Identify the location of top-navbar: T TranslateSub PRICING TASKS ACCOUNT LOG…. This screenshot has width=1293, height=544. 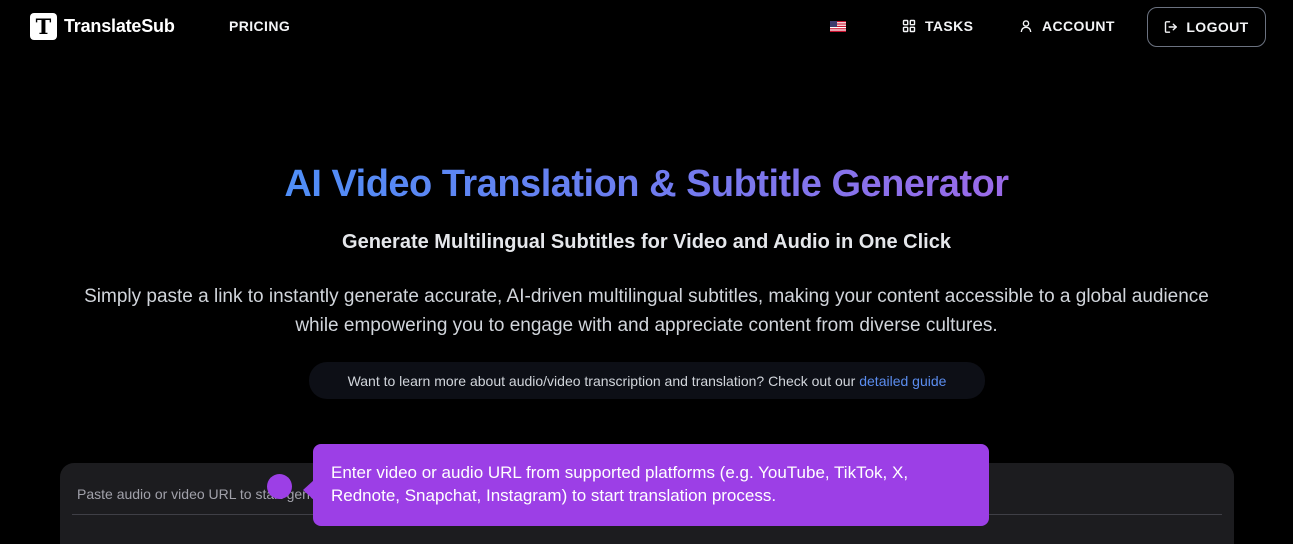
(646, 27).